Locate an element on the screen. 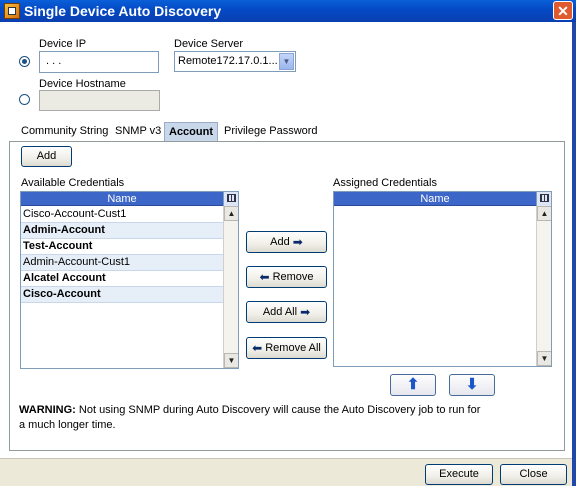  tab-account: Account is located at coordinates (191, 132).